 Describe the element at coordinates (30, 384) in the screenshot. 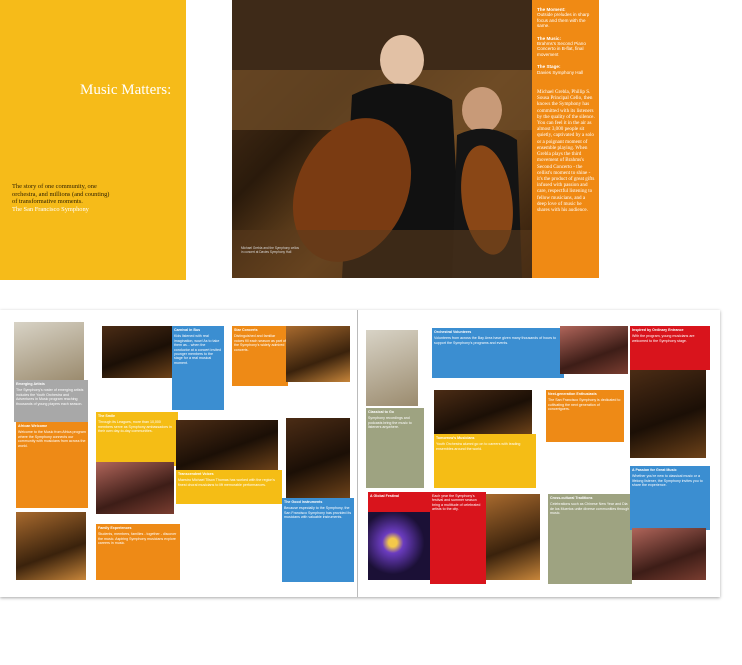

I see `card-title: Emerging Artists` at that location.